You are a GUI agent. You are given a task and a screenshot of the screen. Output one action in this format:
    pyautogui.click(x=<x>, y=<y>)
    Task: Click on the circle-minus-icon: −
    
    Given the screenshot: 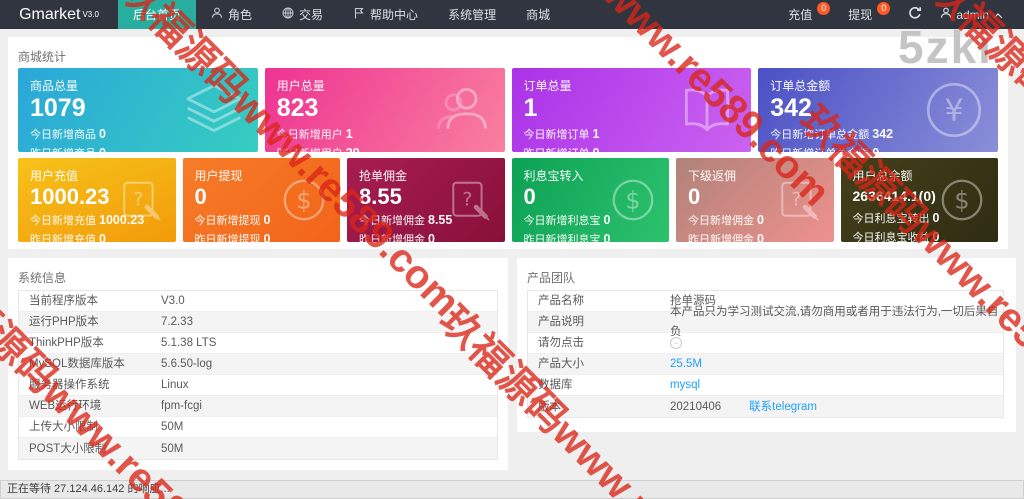 What is the action you would take?
    pyautogui.click(x=676, y=342)
    